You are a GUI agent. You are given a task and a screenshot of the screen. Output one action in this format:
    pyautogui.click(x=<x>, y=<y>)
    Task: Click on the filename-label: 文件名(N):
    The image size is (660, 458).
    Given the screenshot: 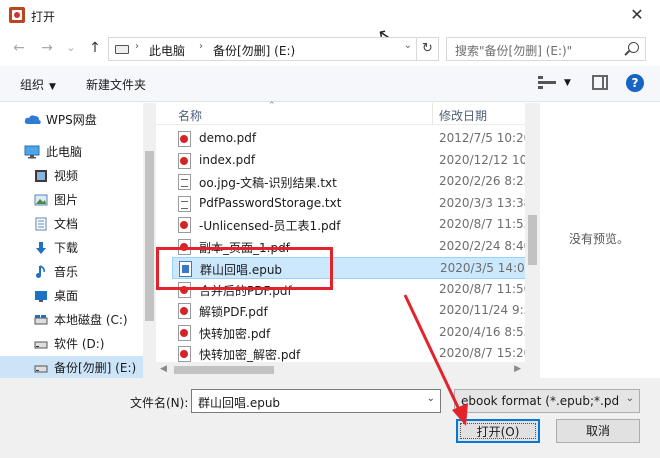 What is the action you would take?
    pyautogui.click(x=159, y=403)
    